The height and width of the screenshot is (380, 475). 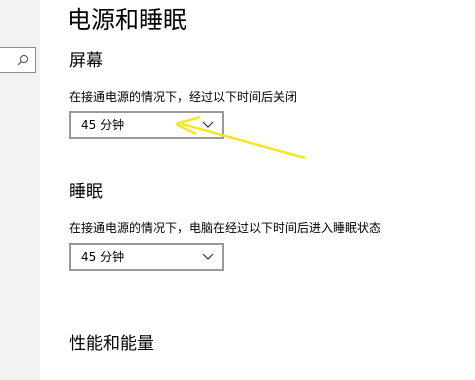 What do you see at coordinates (146, 257) in the screenshot?
I see `sleep-timeout-dropdown: 45 分钟` at bounding box center [146, 257].